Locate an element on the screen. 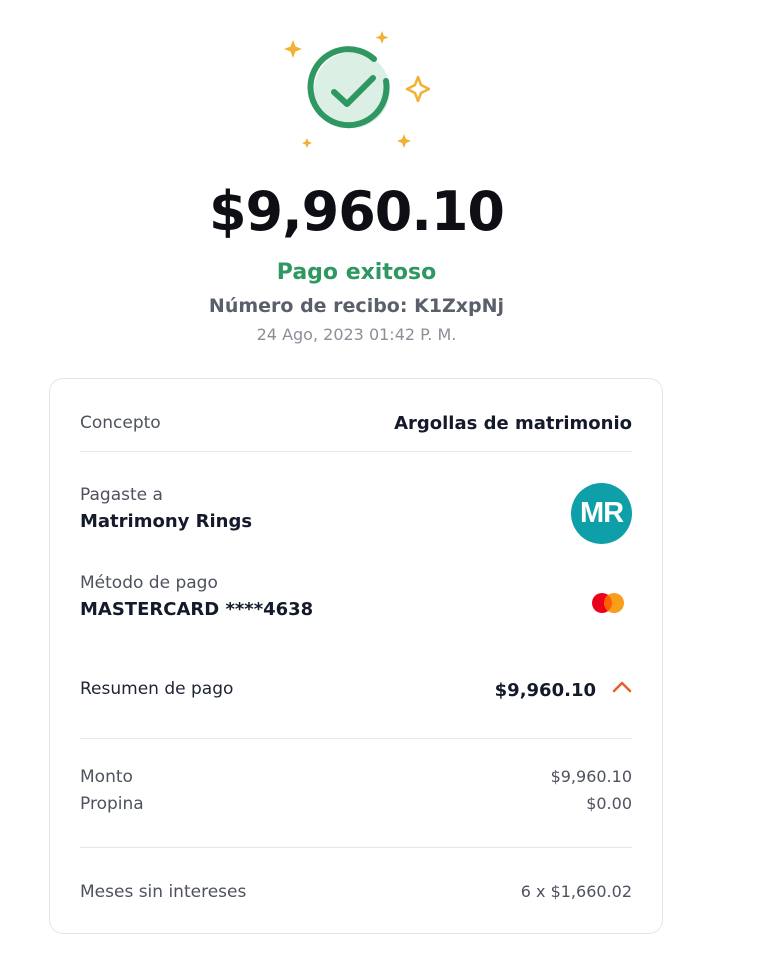 The height and width of the screenshot is (980, 758). payment-method-row: Método de pago MASTERCARD ****4638 is located at coordinates (356, 596).